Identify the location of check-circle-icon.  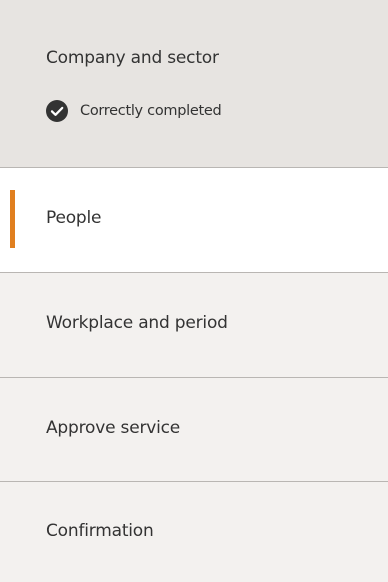
(57, 111).